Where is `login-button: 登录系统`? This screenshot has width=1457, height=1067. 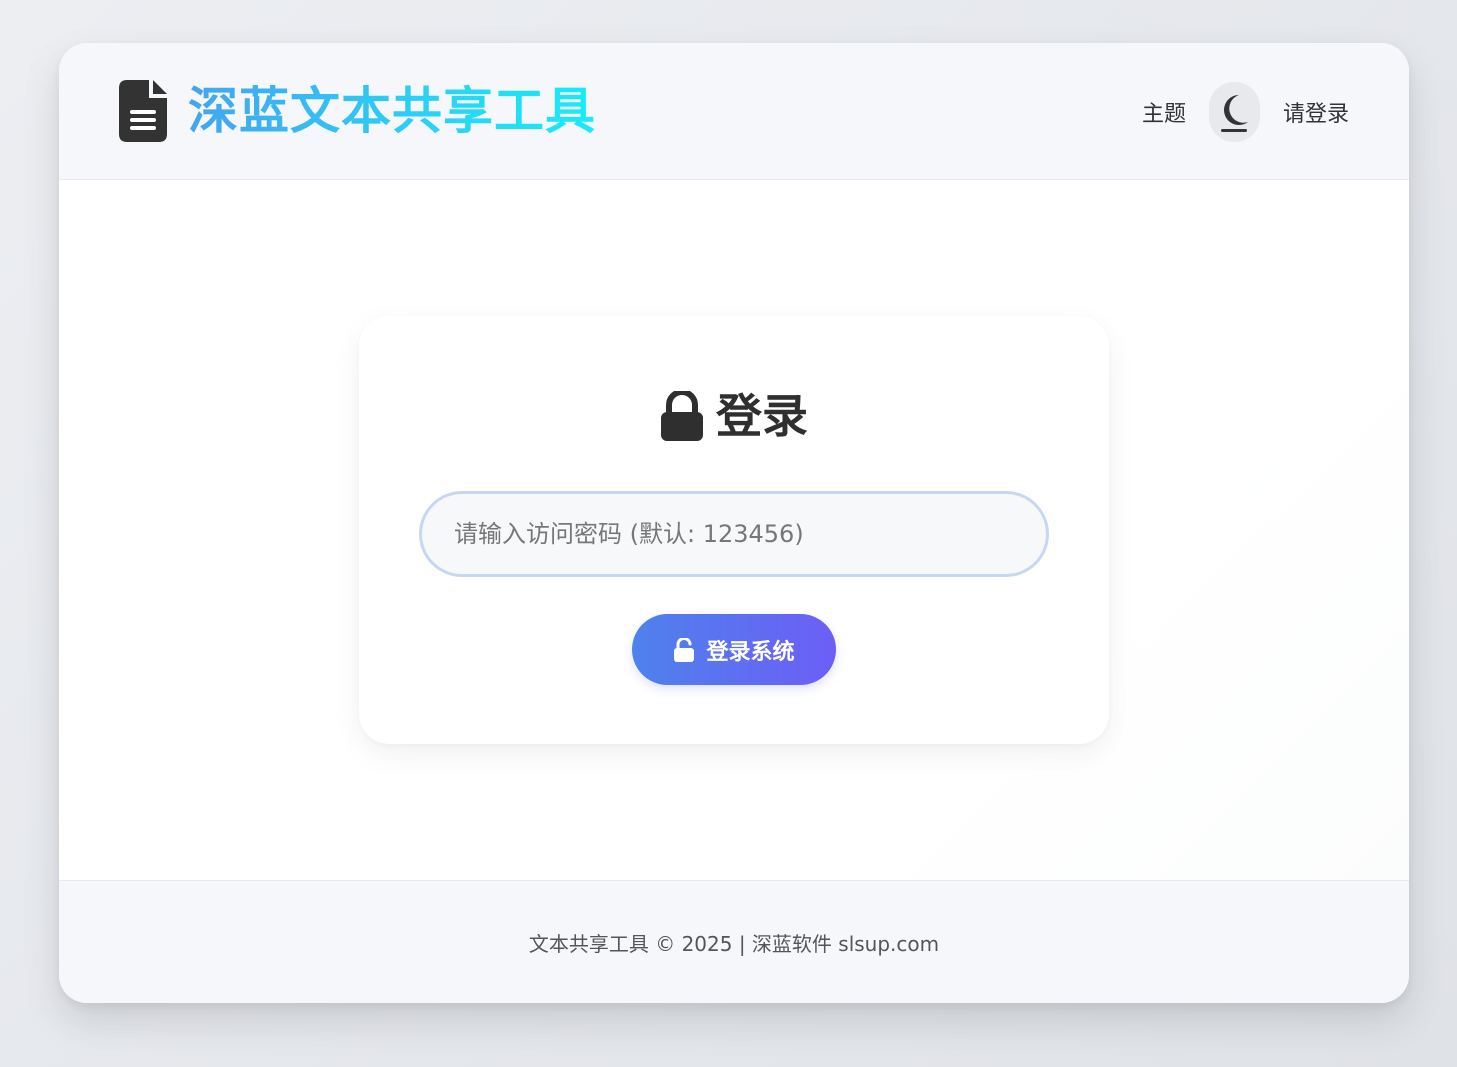
login-button: 登录系统 is located at coordinates (734, 649).